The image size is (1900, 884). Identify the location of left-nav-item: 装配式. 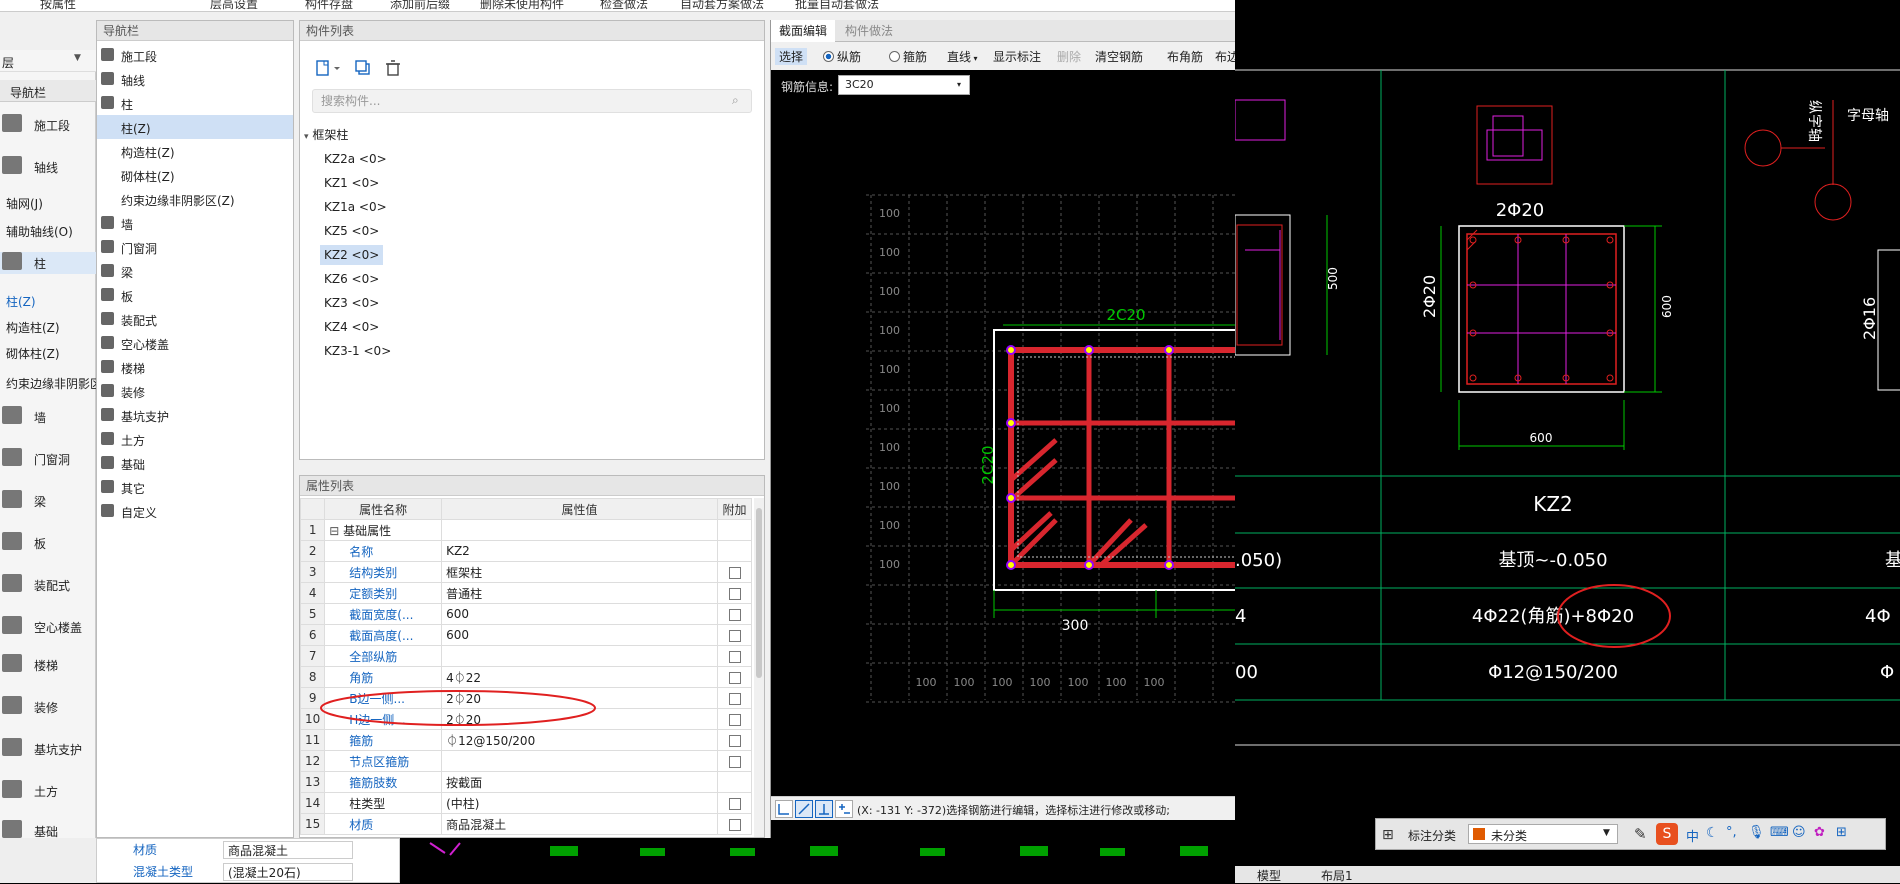
(48, 585).